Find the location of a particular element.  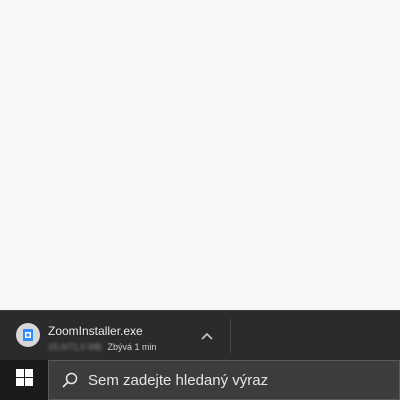

download-bar-divider is located at coordinates (230, 336).